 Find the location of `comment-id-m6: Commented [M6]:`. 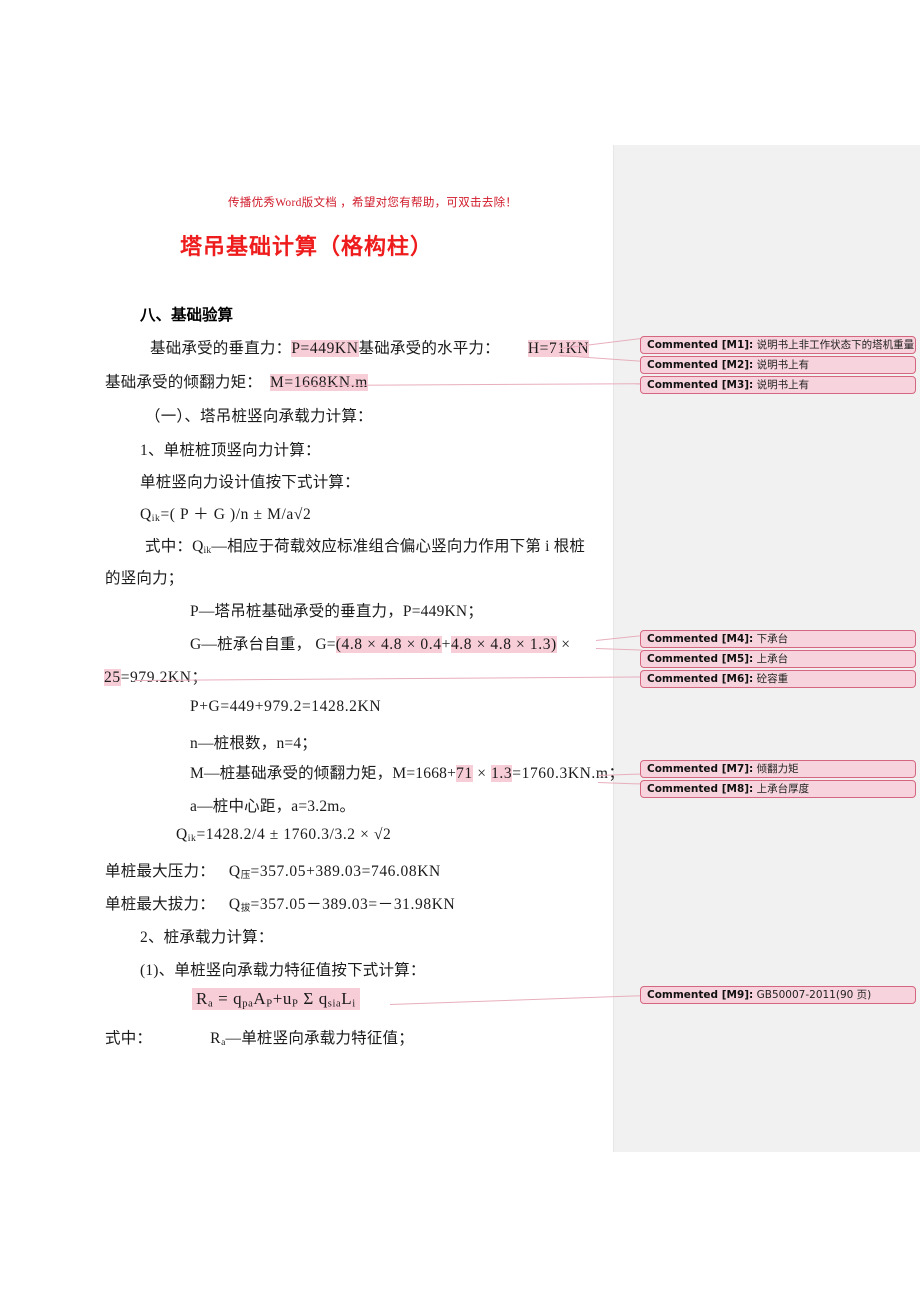

comment-id-m6: Commented [M6]: is located at coordinates (700, 679).